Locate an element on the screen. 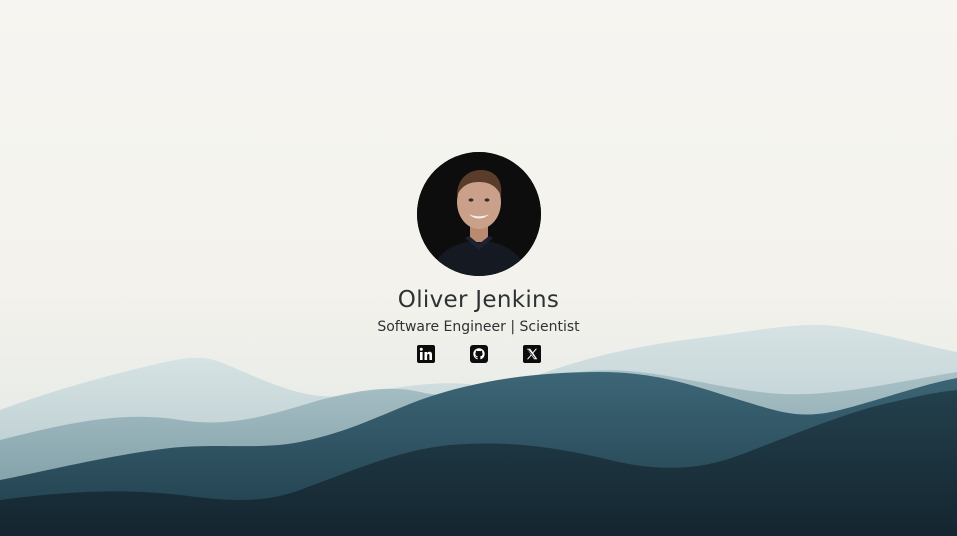 Image resolution: width=957 pixels, height=536 pixels. linkedin-link is located at coordinates (425, 354).